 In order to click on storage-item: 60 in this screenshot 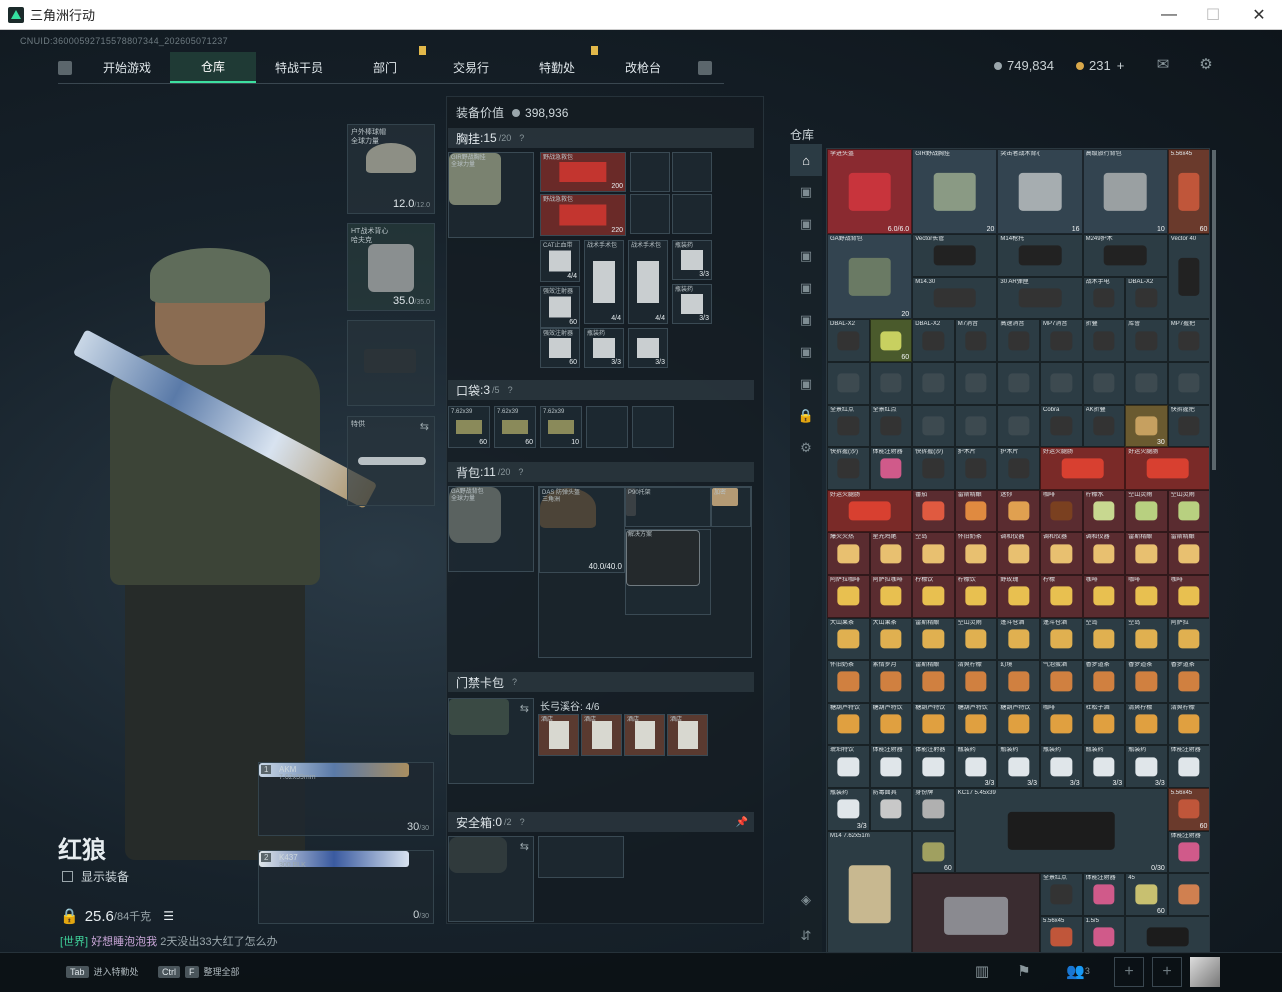, I will do `click(891, 340)`.